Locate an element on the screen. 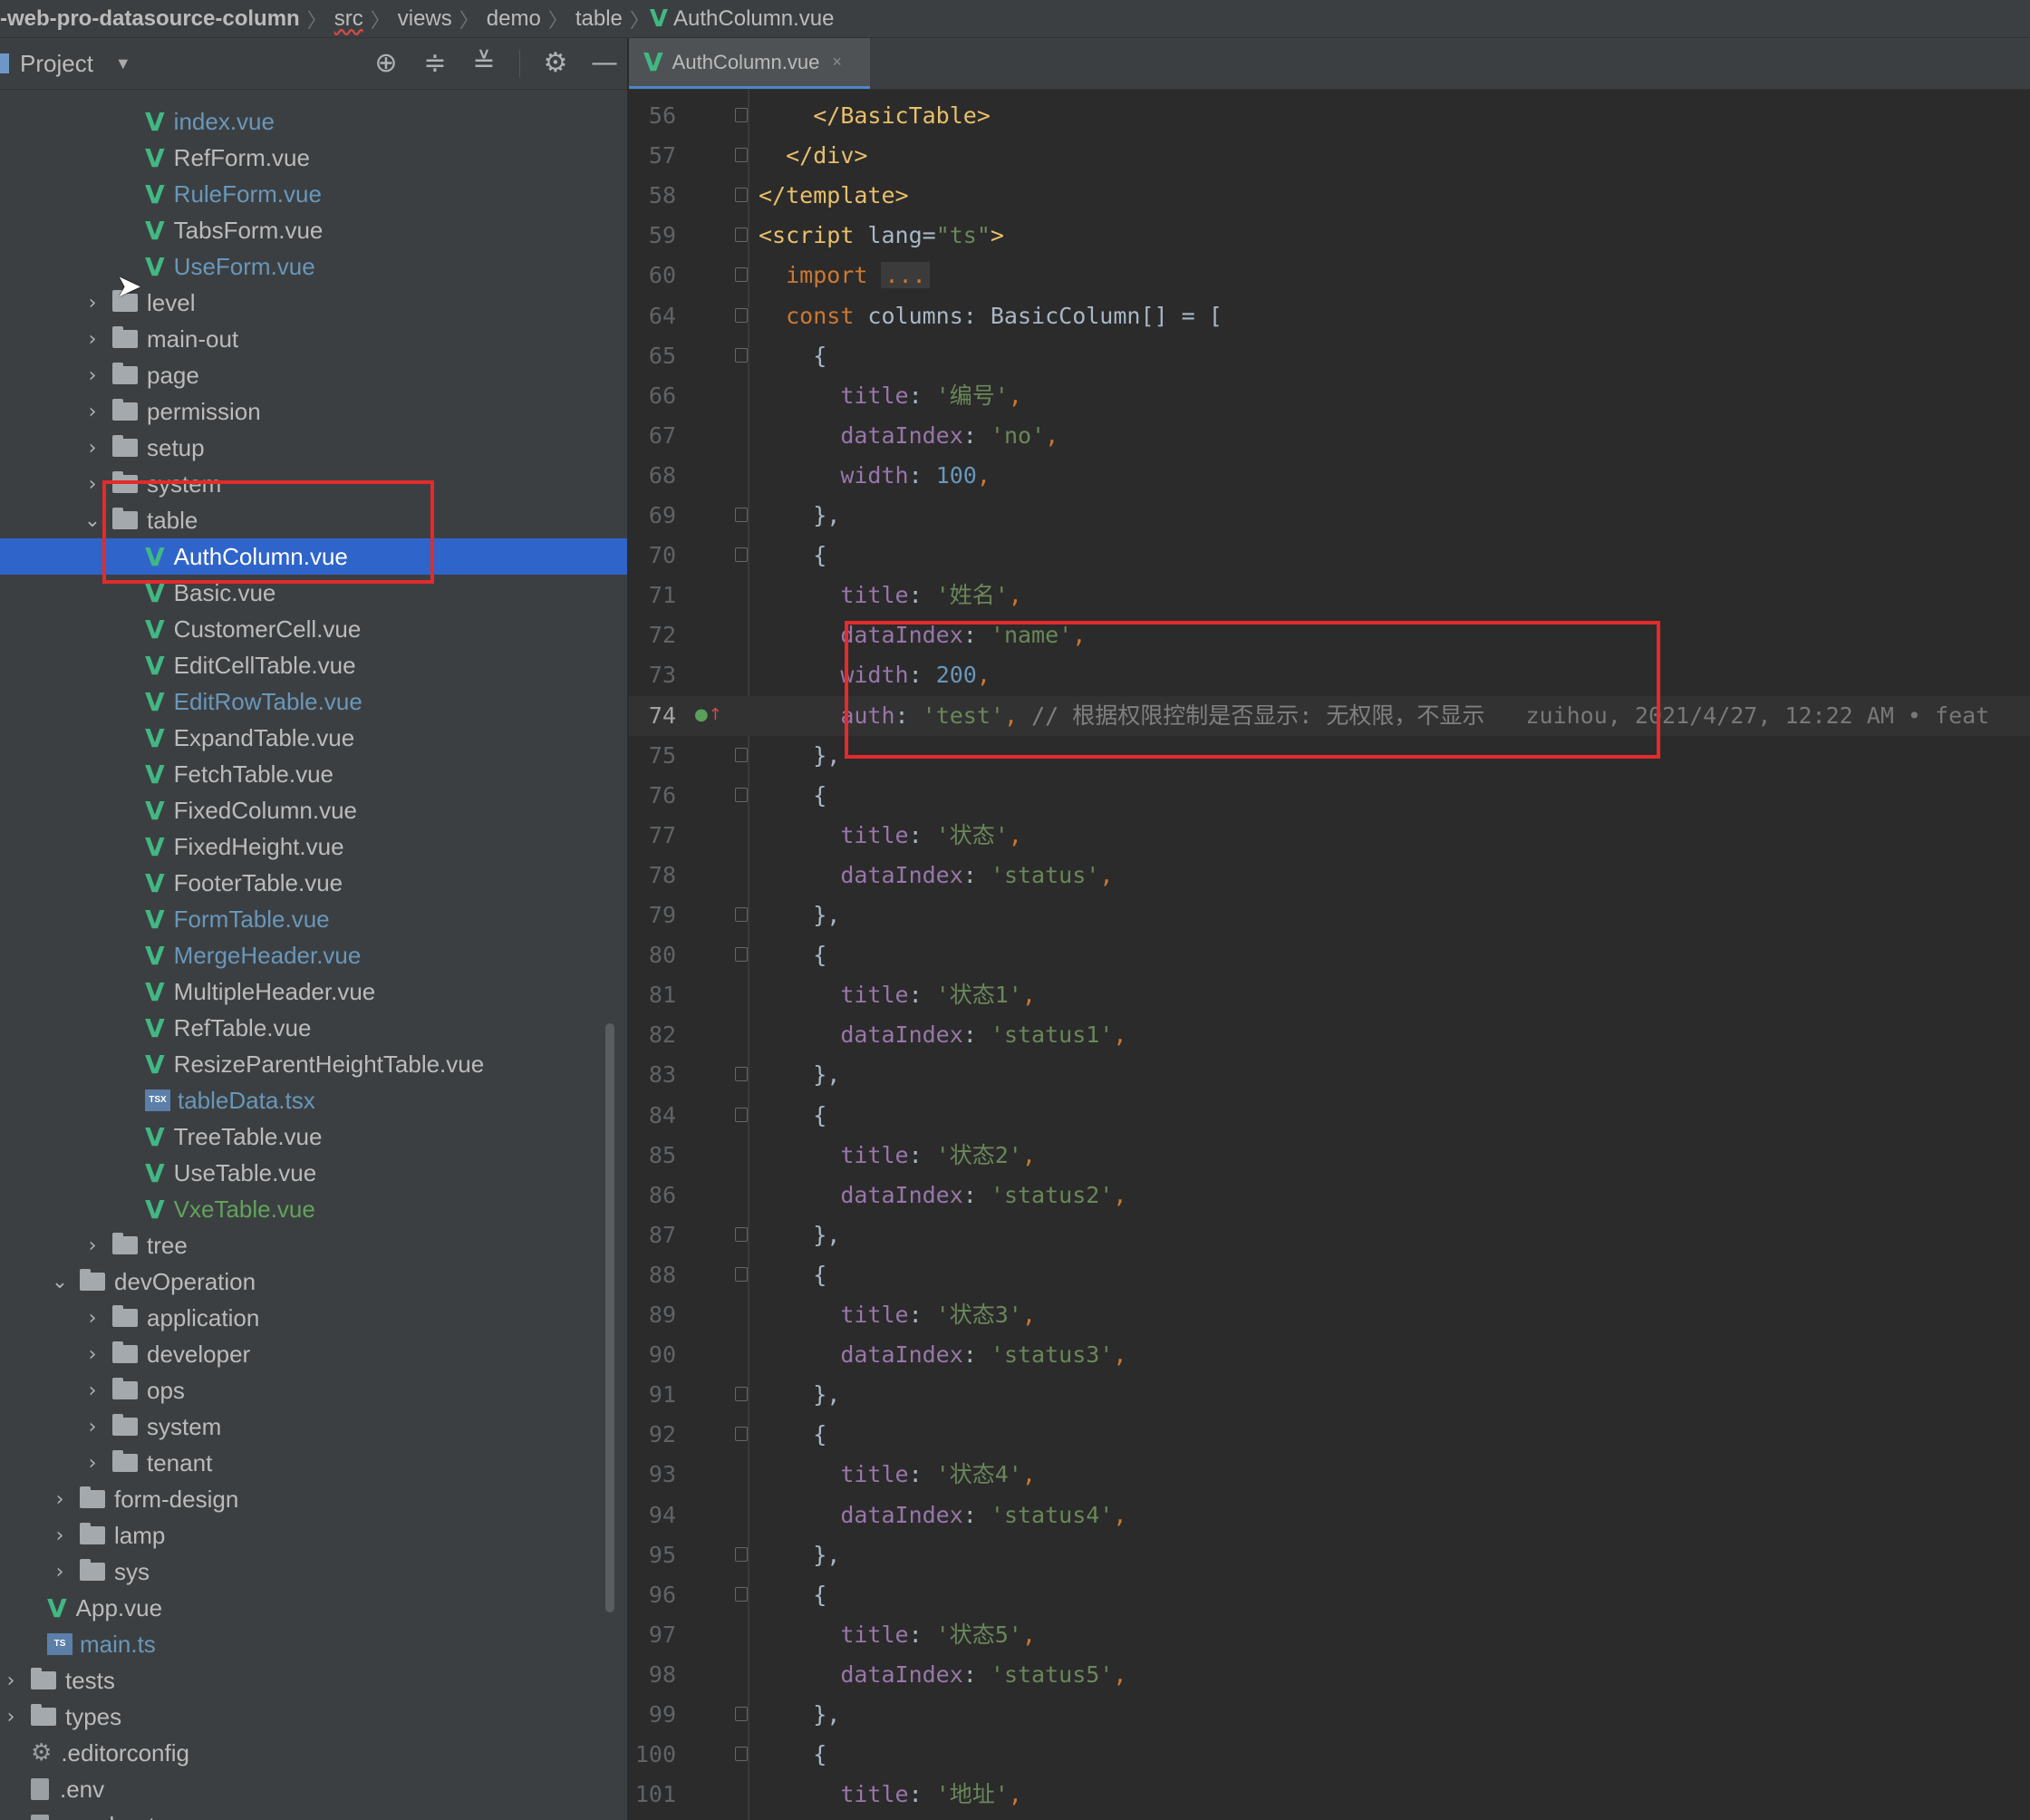  tree-folder: › sys is located at coordinates (313, 1572).